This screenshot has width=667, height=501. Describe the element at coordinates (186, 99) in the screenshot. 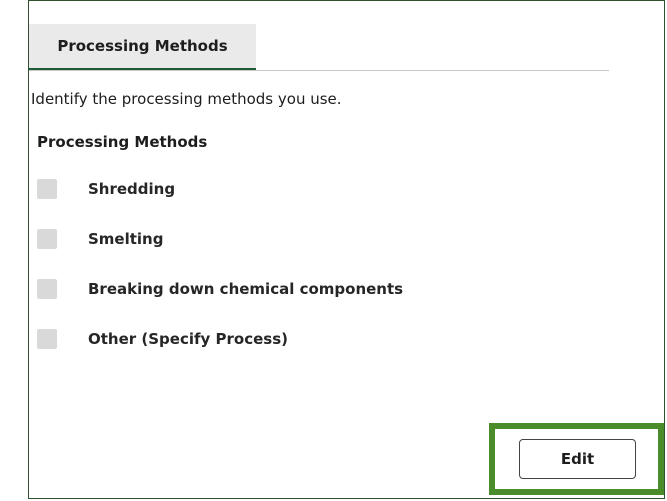

I see `instructions-text: Identify the processing methods you use.` at that location.